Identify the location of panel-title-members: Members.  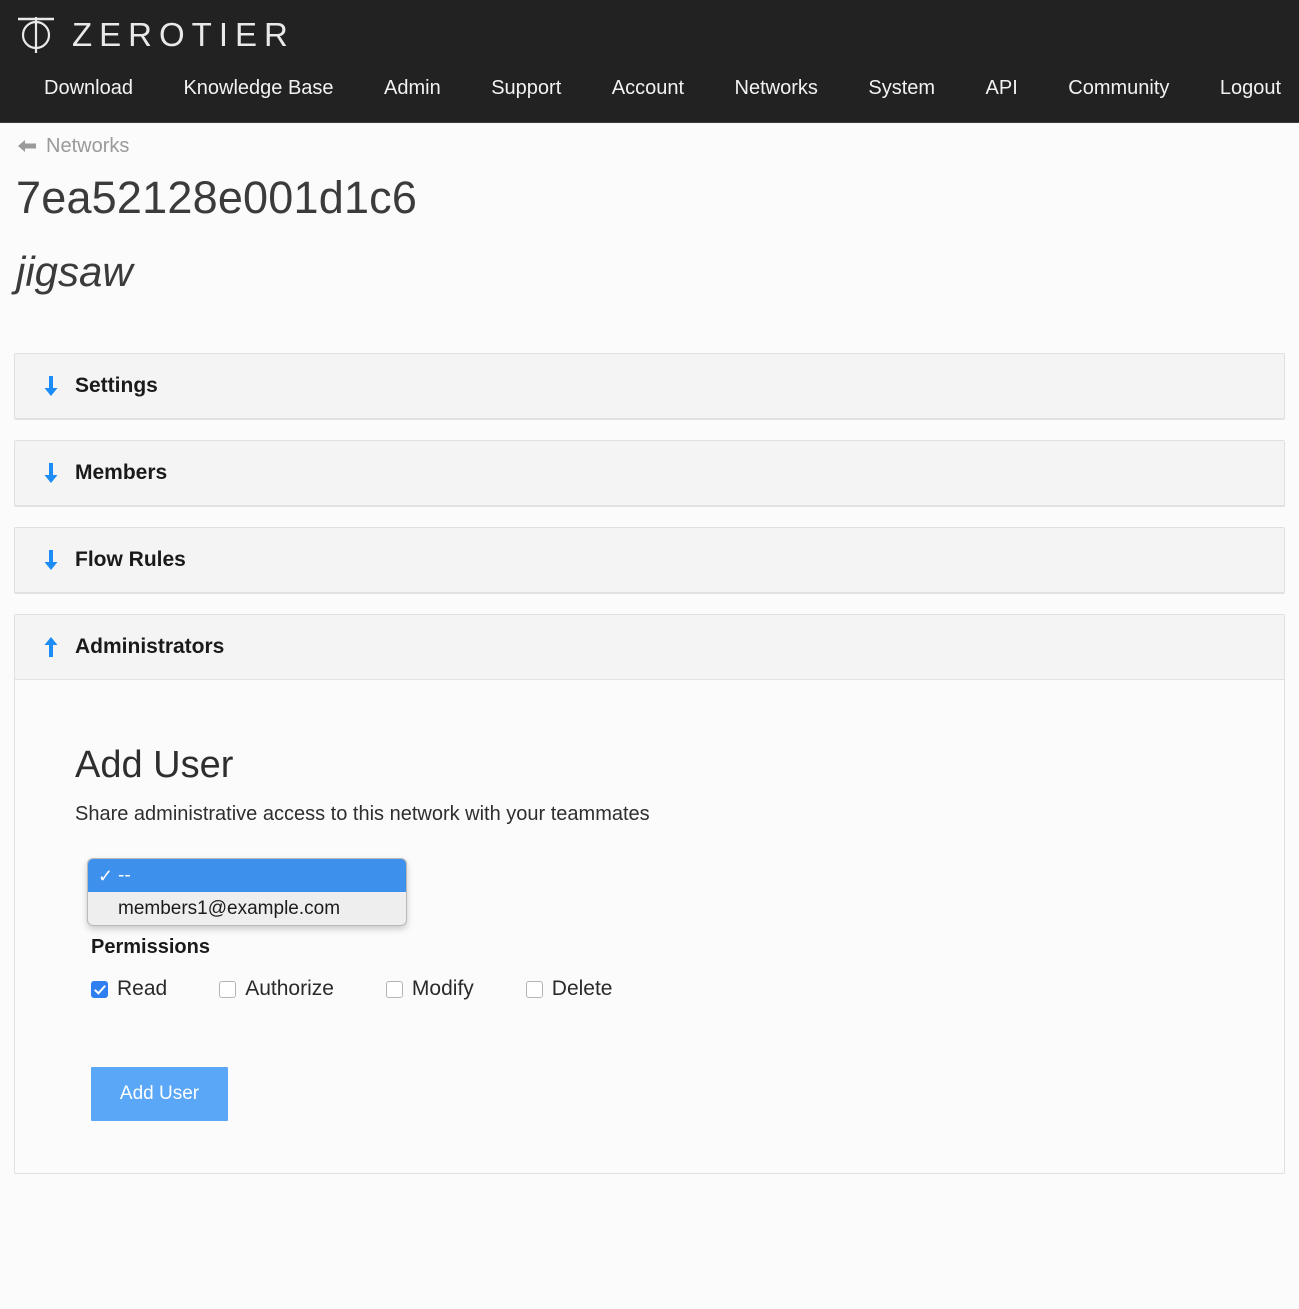
(121, 472).